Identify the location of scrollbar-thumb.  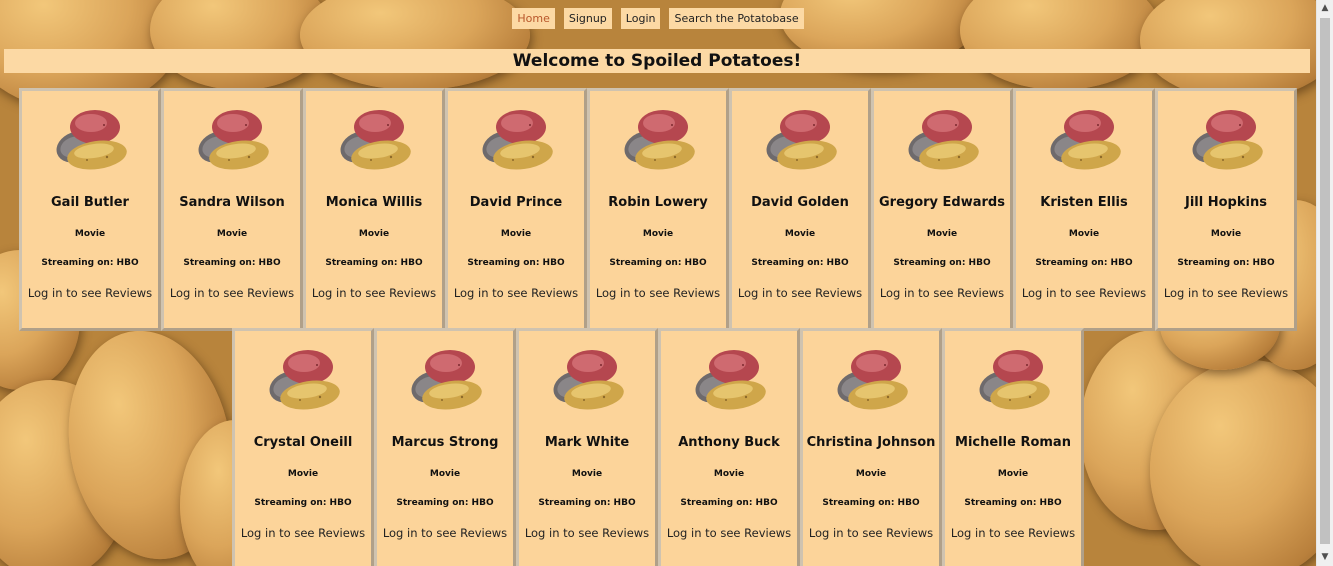
(1325, 281).